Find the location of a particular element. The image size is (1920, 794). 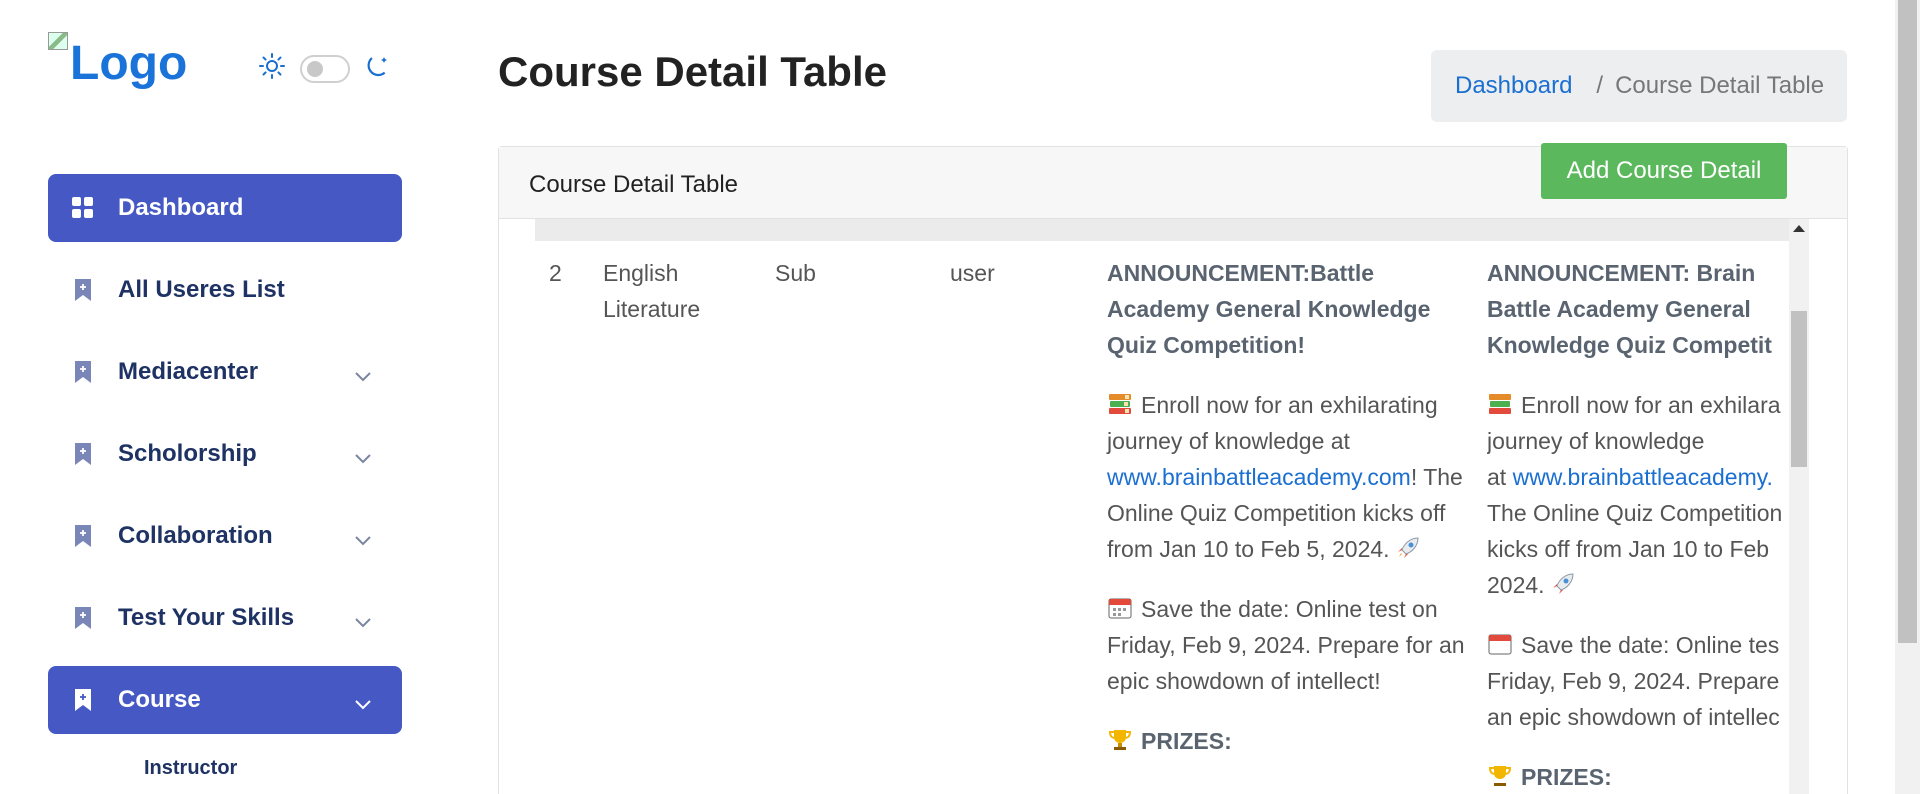

description-text: at is located at coordinates (1500, 477).